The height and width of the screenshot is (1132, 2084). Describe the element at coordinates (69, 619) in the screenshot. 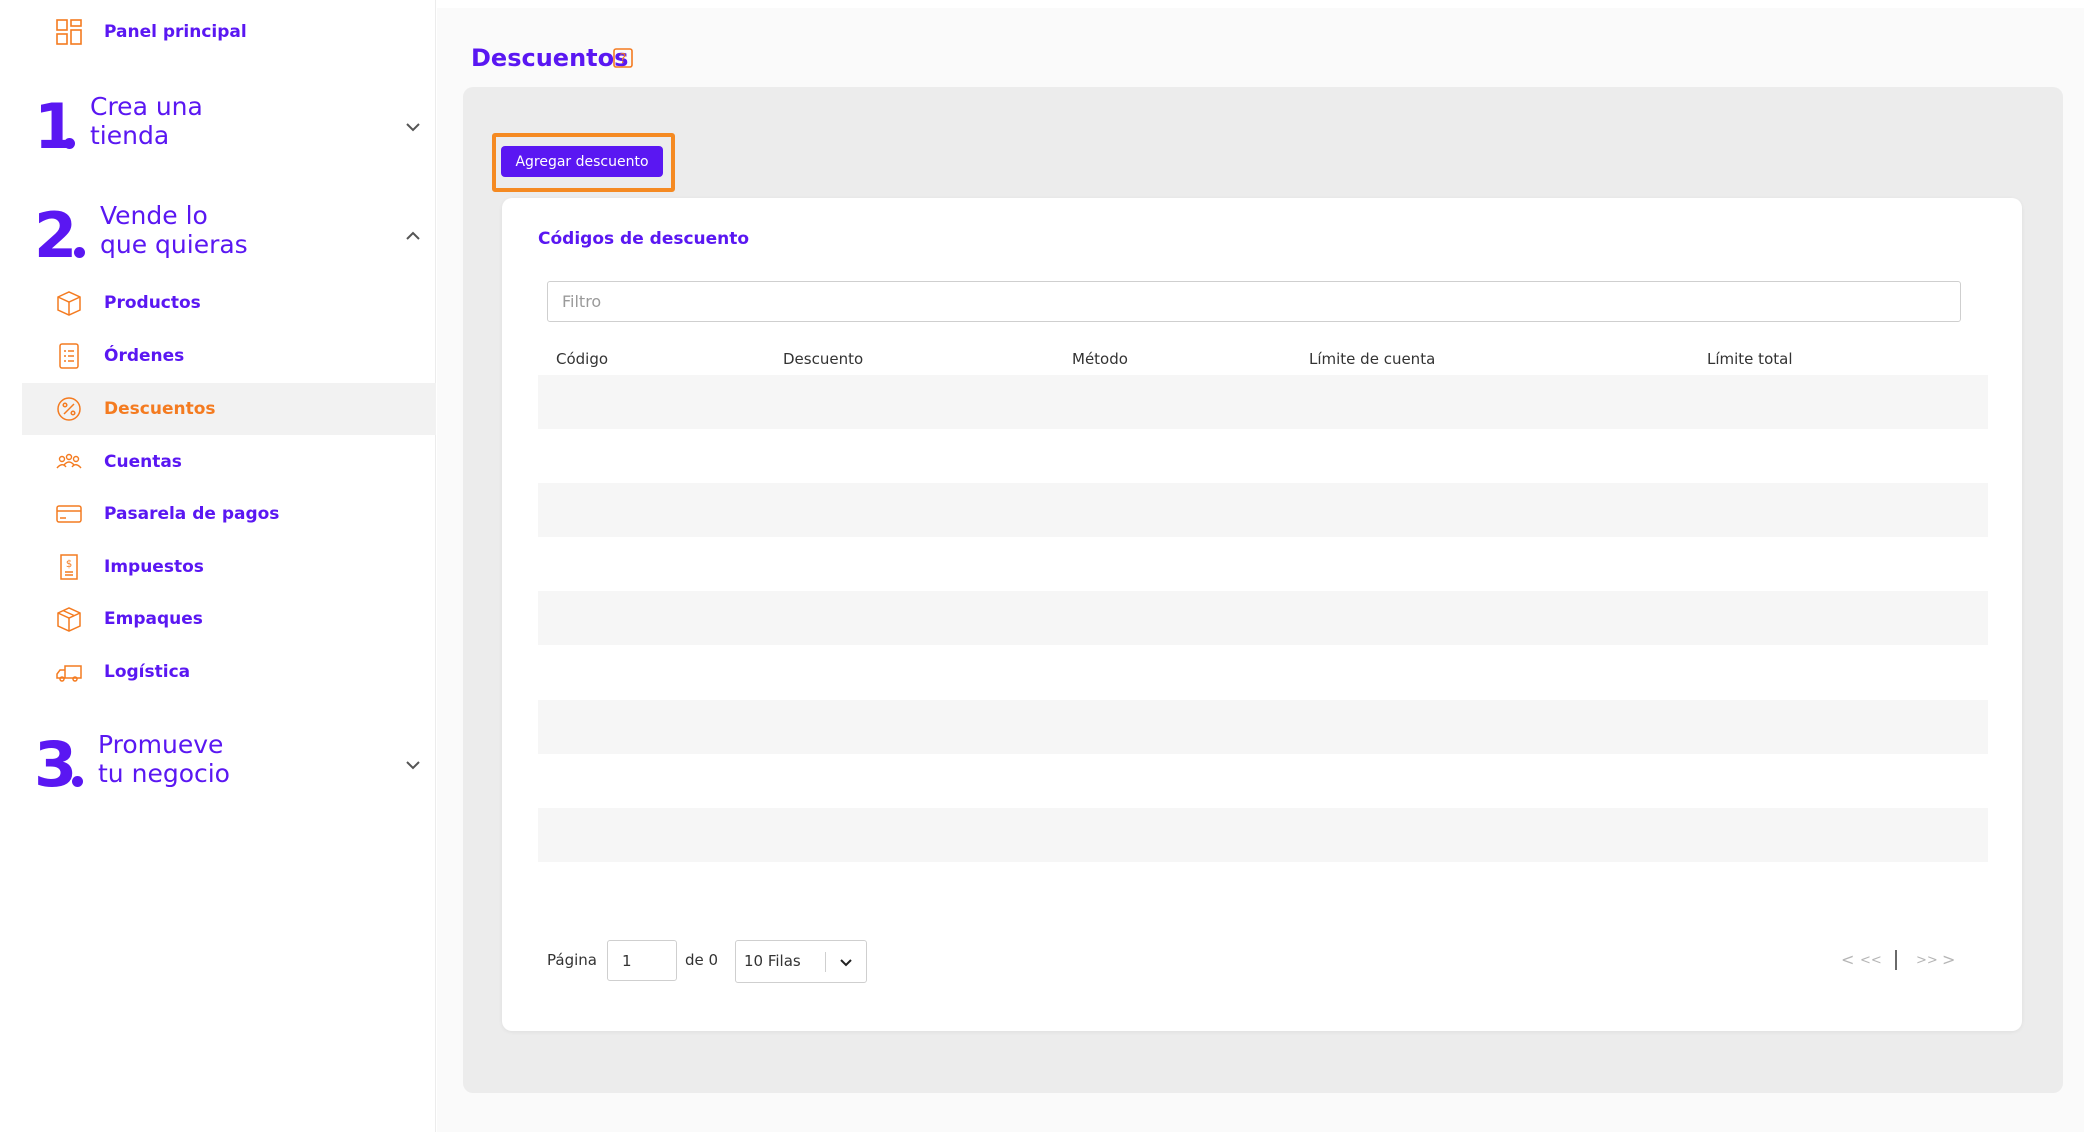

I see `package-icon` at that location.